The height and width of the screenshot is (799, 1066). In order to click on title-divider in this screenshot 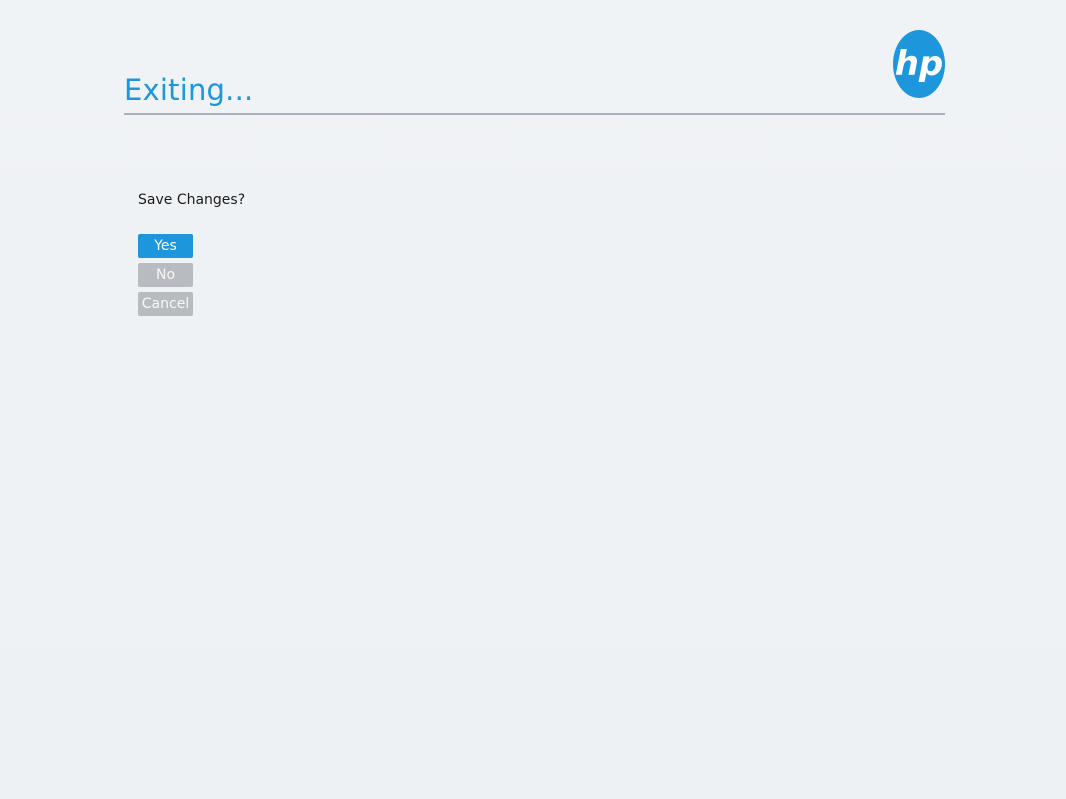, I will do `click(534, 114)`.